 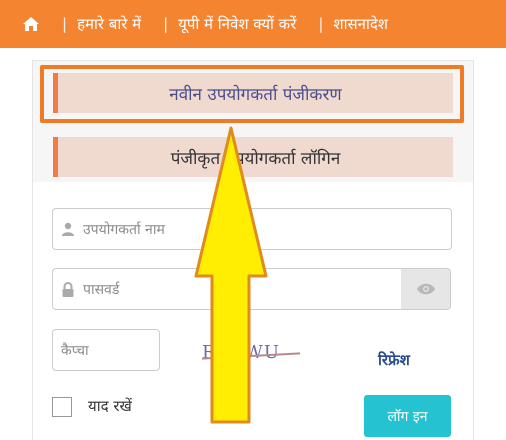 I want to click on up-arrow-annotation, so click(x=231, y=275).